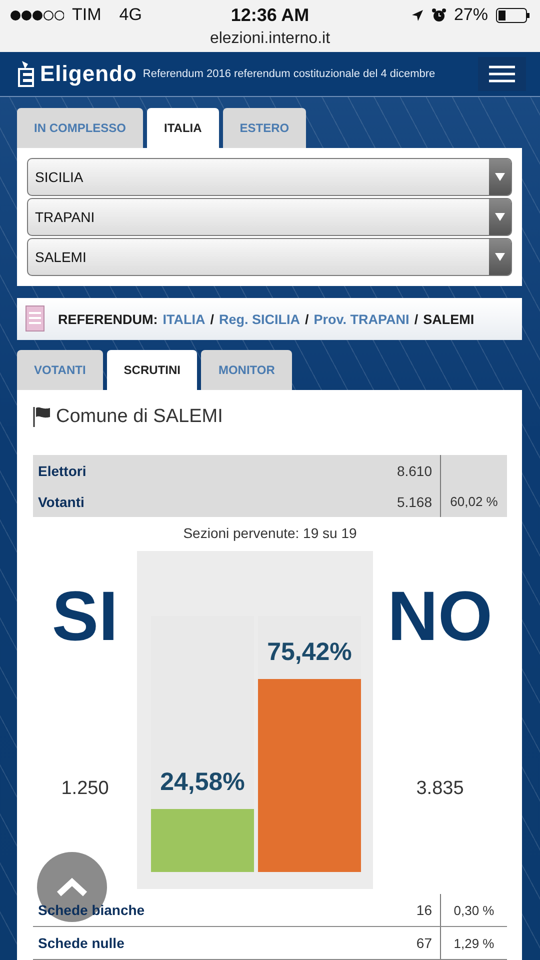 Image resolution: width=540 pixels, height=960 pixels. I want to click on row-percent: 60,02 %, so click(474, 501).